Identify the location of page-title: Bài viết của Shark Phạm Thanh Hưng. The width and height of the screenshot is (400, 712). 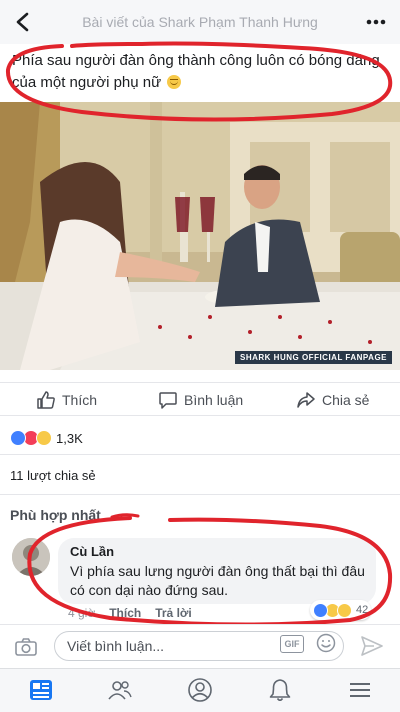
(200, 22).